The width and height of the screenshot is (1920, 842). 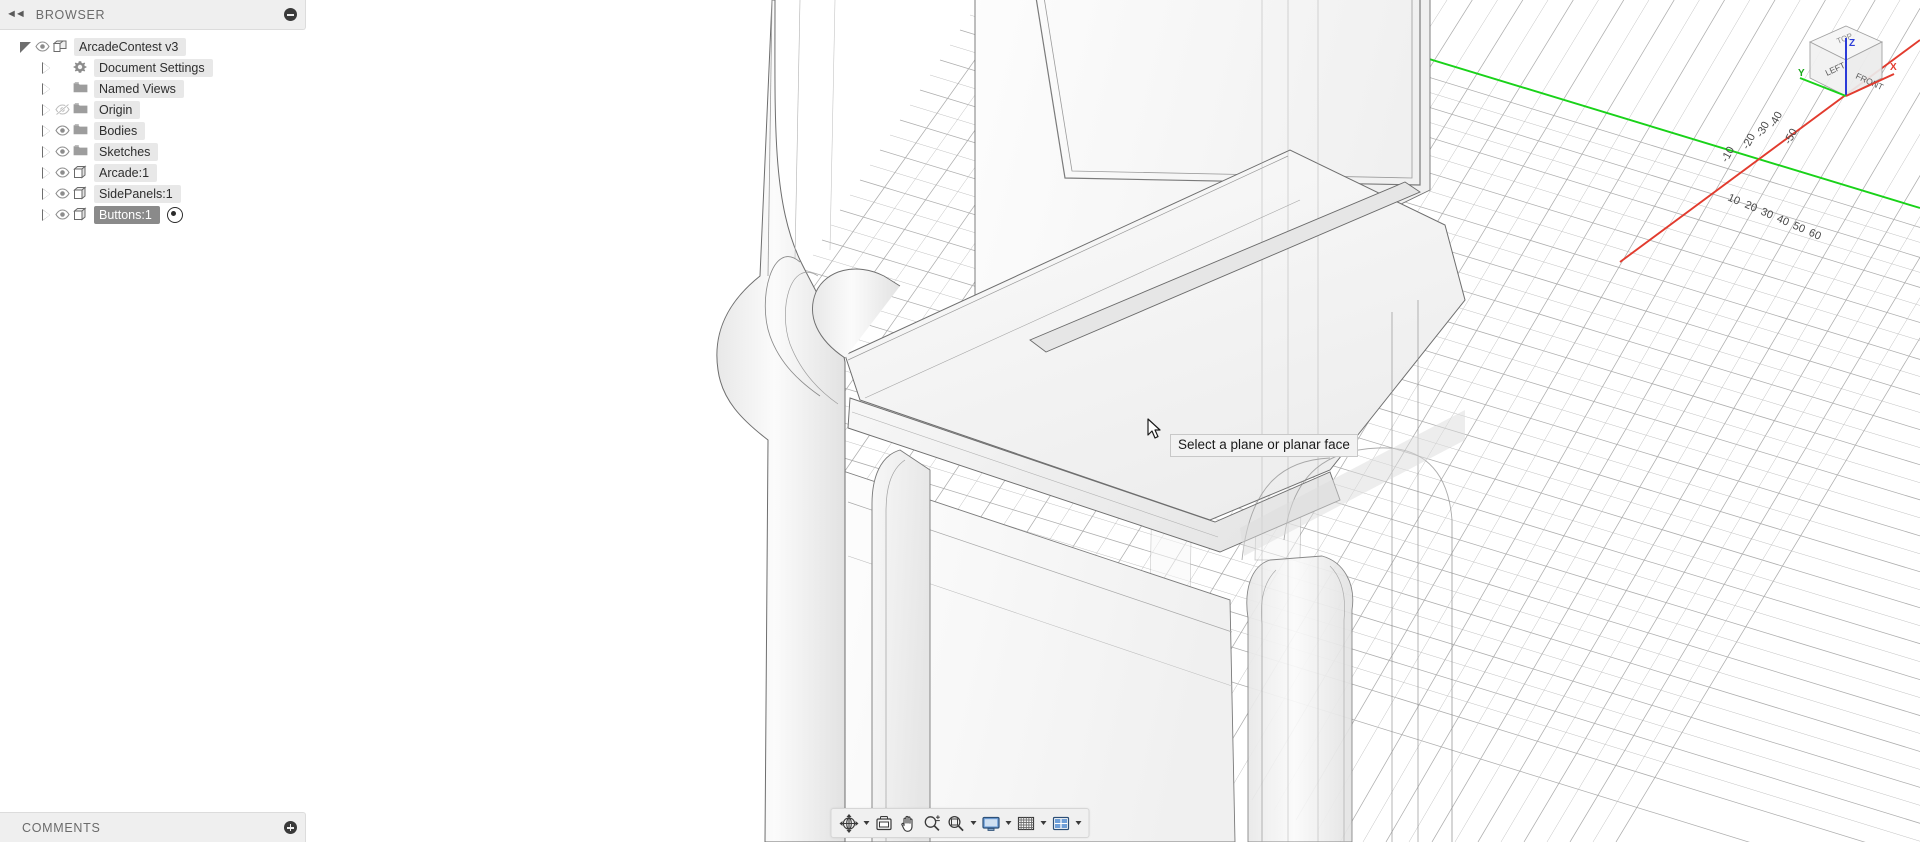 I want to click on display-settings-dropdown-caret, so click(x=1008, y=823).